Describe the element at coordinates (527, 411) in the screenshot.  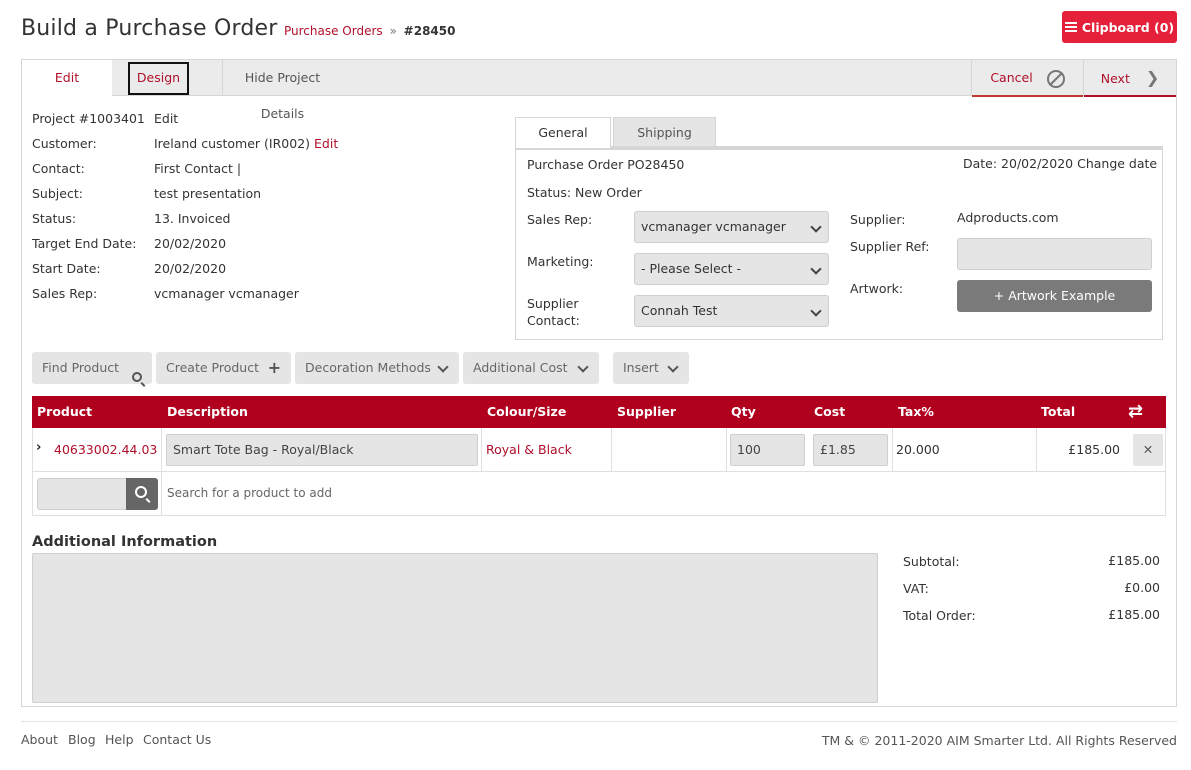
I see `col-colour-size: Colour/Size` at that location.